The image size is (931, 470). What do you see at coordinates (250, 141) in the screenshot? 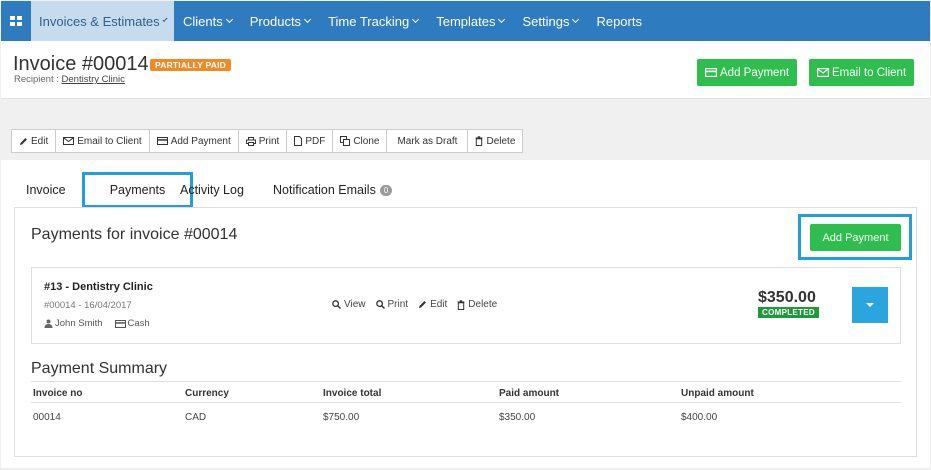
I see `printer-icon` at bounding box center [250, 141].